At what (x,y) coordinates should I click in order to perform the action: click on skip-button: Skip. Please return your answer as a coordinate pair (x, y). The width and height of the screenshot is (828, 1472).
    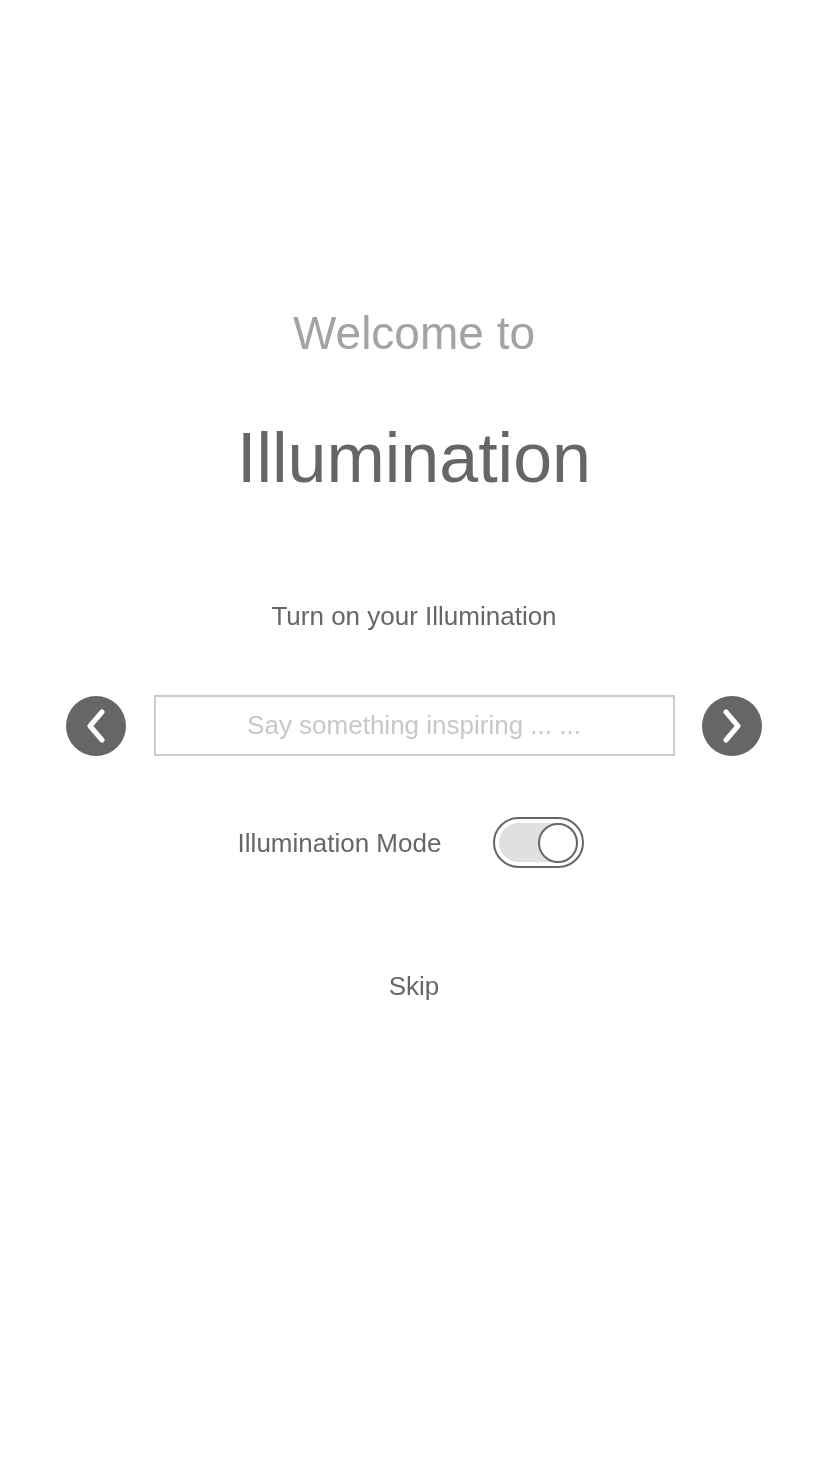
    Looking at the image, I should click on (414, 986).